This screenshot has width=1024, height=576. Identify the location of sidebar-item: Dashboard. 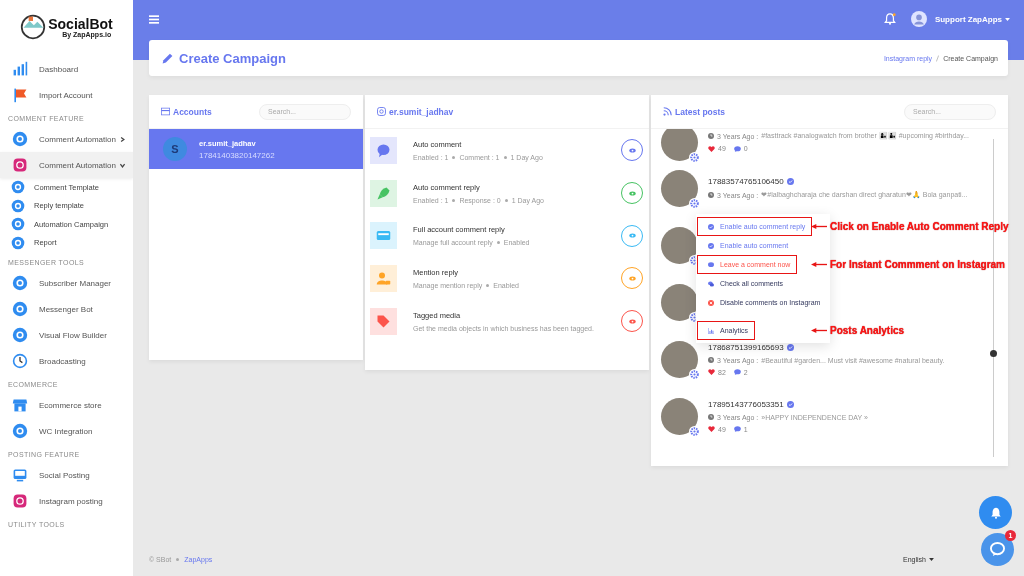
(66, 69).